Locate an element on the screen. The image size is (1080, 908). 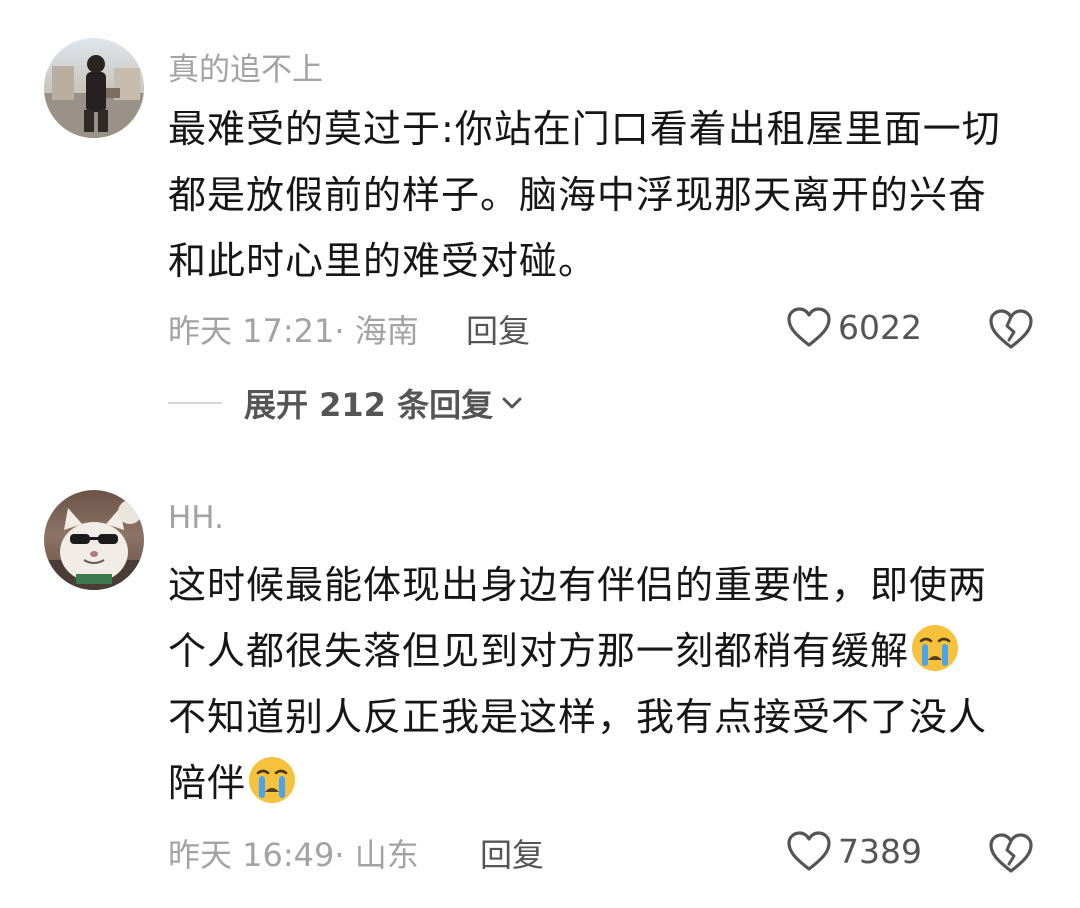
comment-line: 不知道别人反正我是这样，我有点接受不了没人 is located at coordinates (578, 717).